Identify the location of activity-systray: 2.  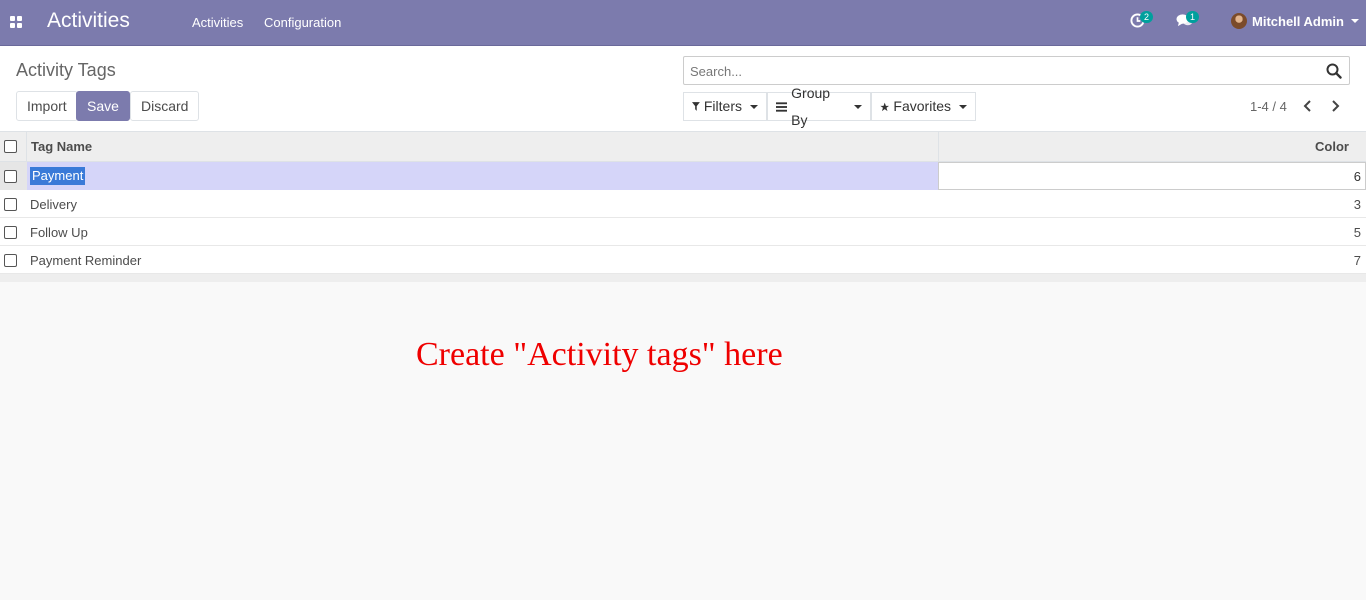
(1142, 22).